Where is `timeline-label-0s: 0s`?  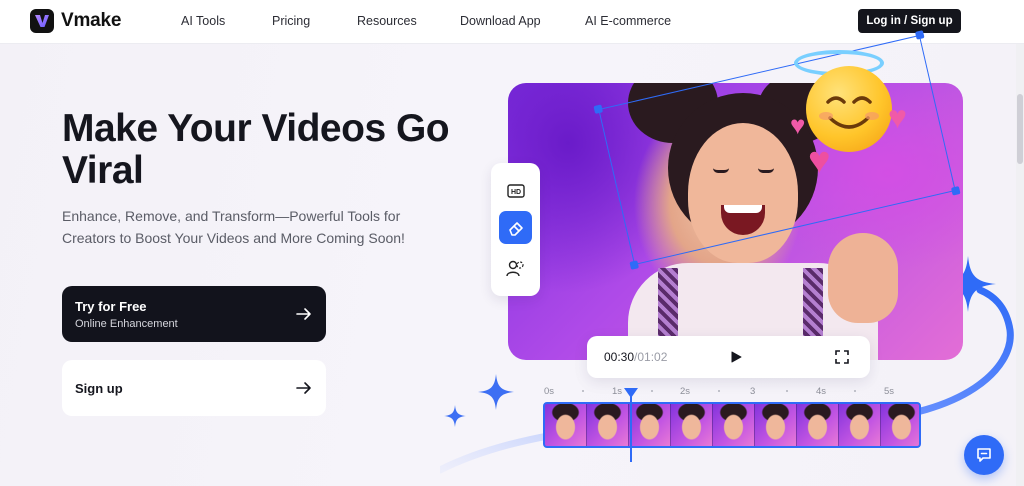 timeline-label-0s: 0s is located at coordinates (549, 391).